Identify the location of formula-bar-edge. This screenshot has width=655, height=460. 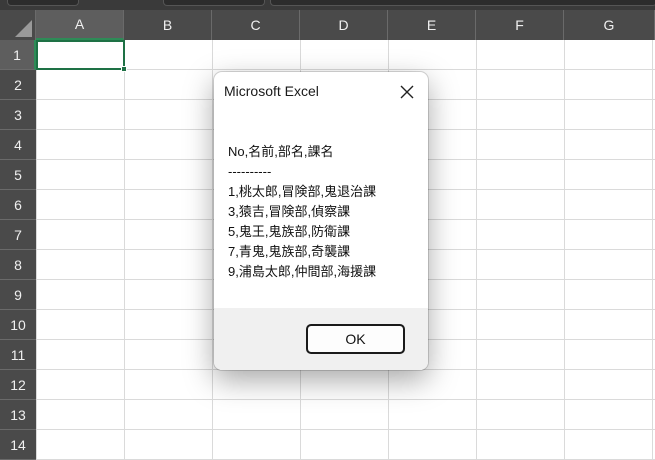
(462, 3).